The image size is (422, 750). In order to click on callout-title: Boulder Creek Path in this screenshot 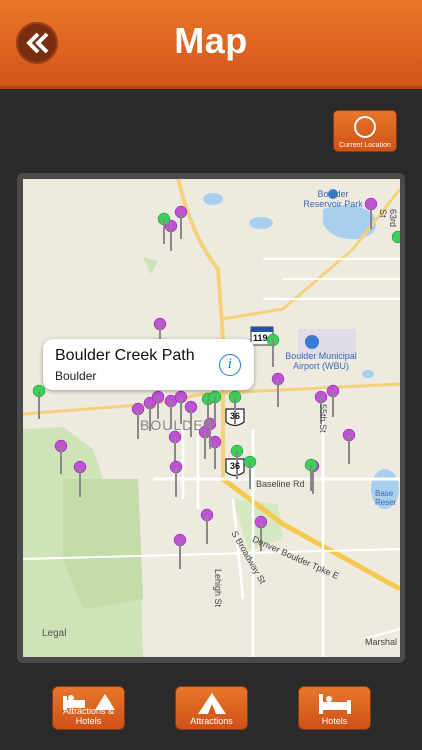, I will do `click(125, 355)`.